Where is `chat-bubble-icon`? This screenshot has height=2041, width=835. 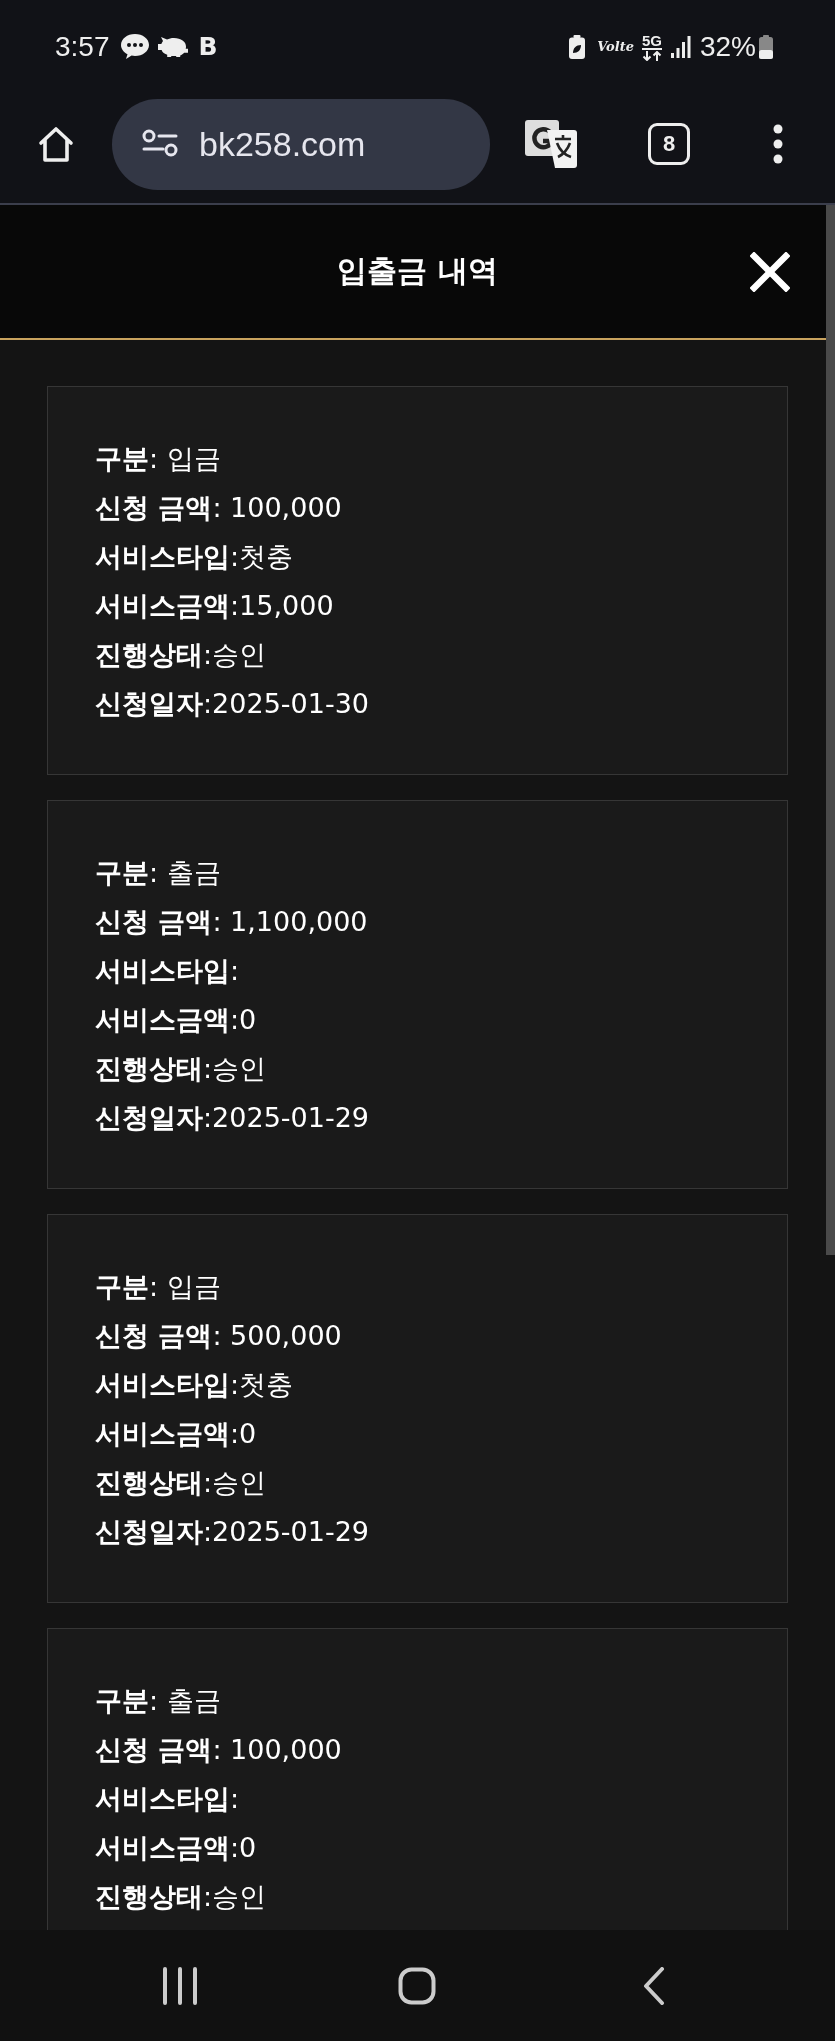 chat-bubble-icon is located at coordinates (134, 46).